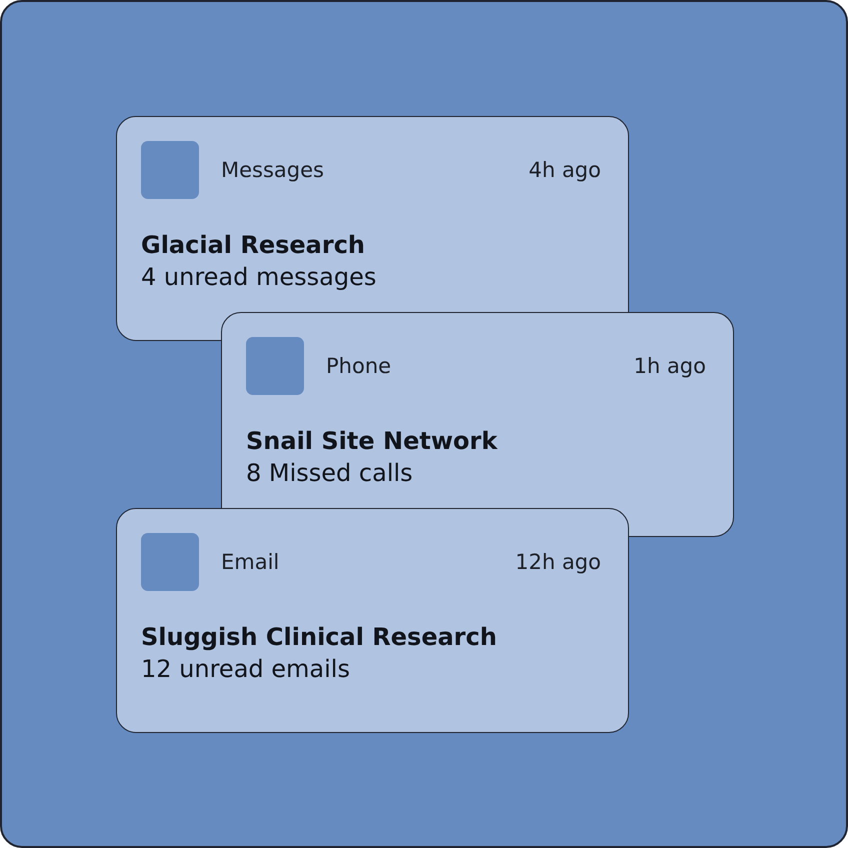 The width and height of the screenshot is (848, 848). I want to click on app-name: Email, so click(250, 562).